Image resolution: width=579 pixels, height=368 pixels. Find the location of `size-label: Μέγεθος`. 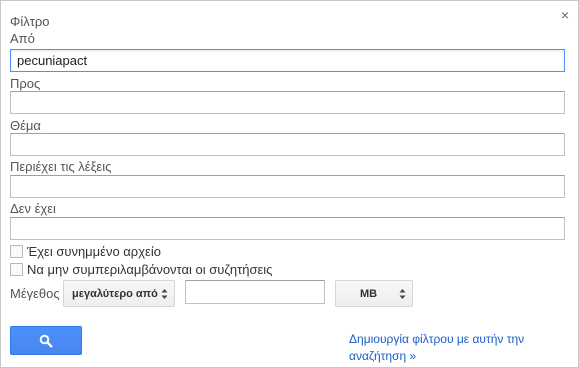

size-label: Μέγεθος is located at coordinates (35, 293).